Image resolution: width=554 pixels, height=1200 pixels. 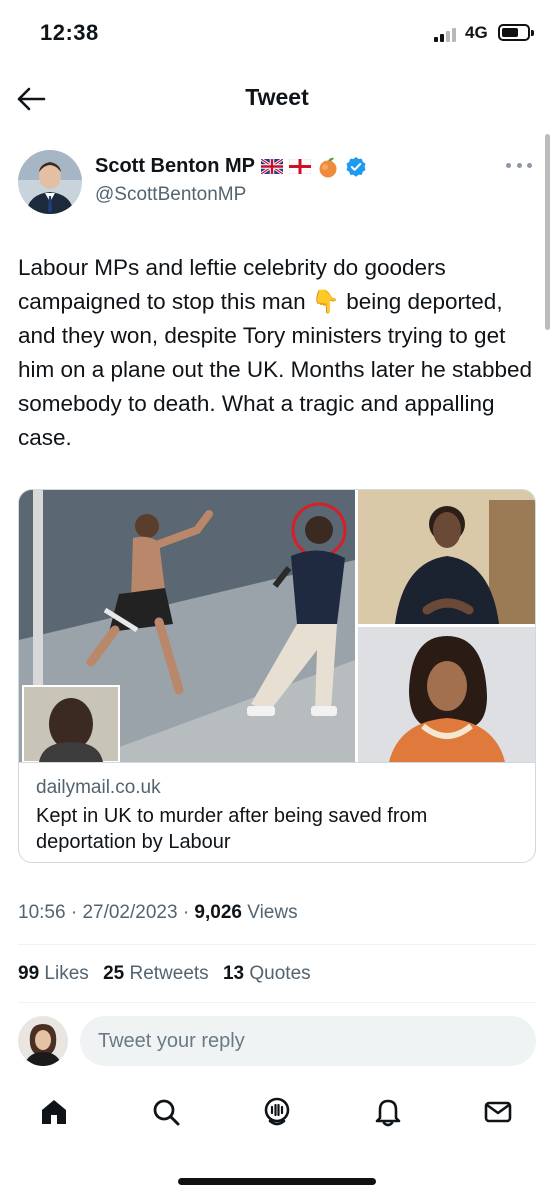 I want to click on reply-input, so click(x=308, y=1041).